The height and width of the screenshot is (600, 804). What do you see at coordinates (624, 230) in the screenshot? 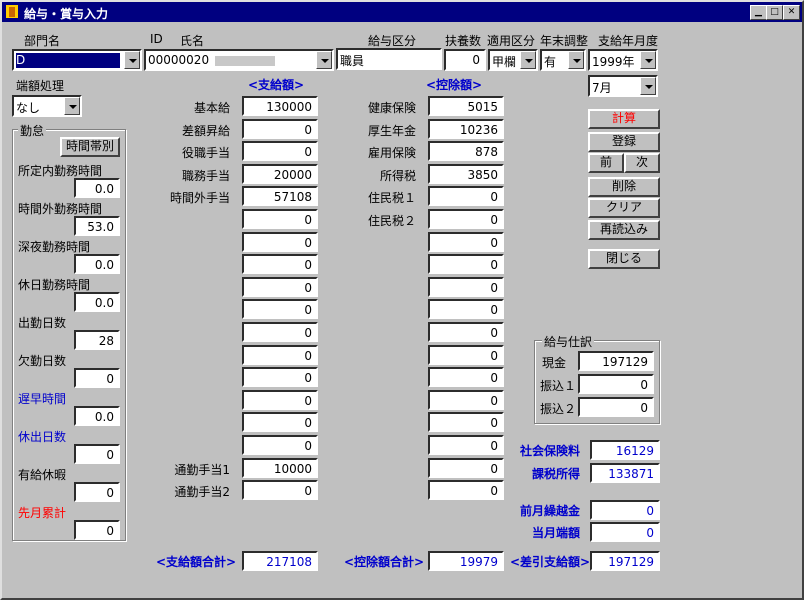
I see `reload-button: 再読込み` at bounding box center [624, 230].